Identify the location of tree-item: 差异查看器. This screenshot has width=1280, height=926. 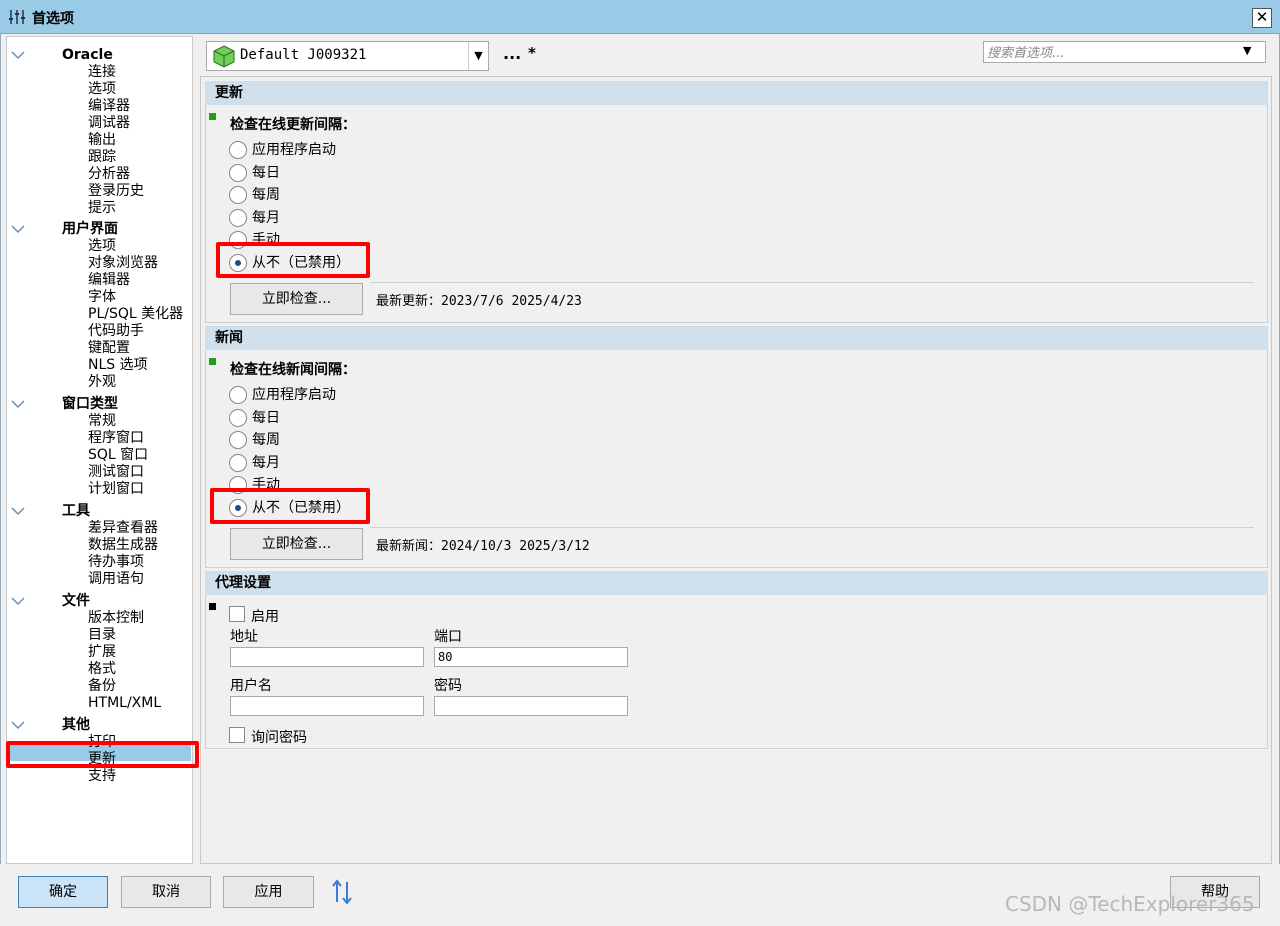
(123, 528).